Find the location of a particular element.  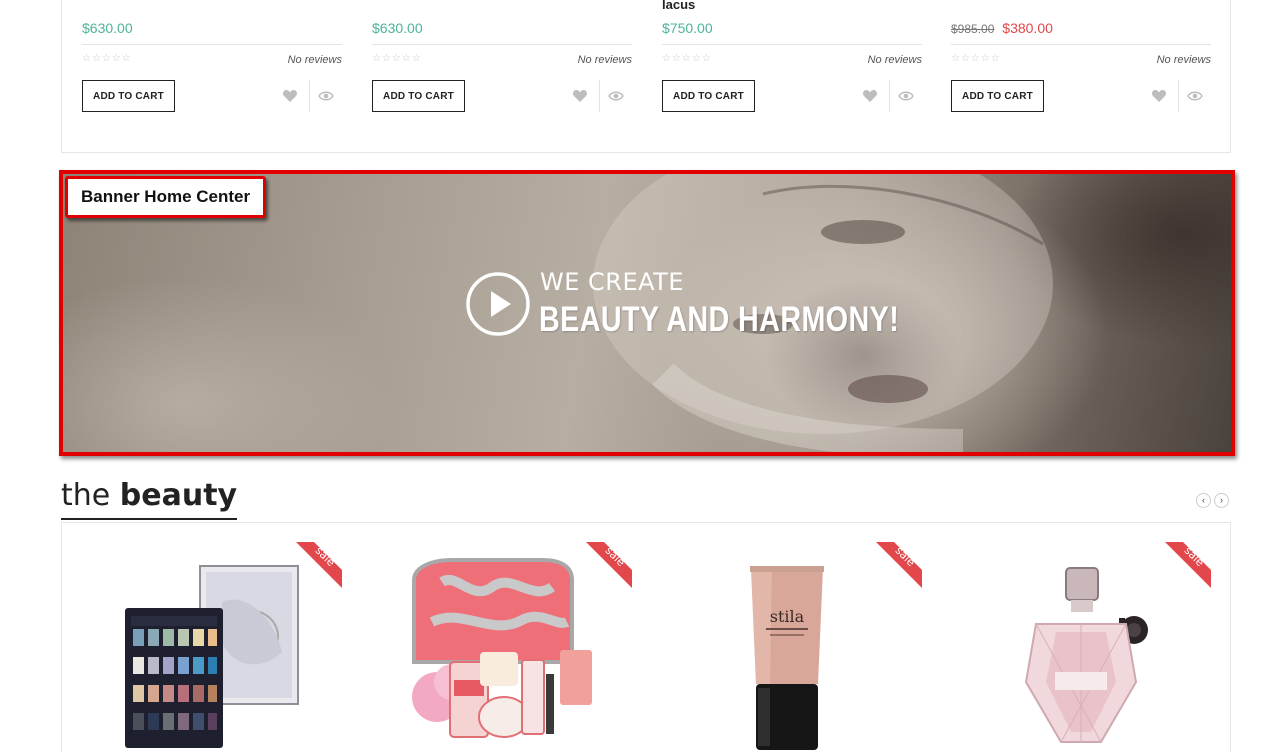

section-title: the beauty is located at coordinates (149, 499).